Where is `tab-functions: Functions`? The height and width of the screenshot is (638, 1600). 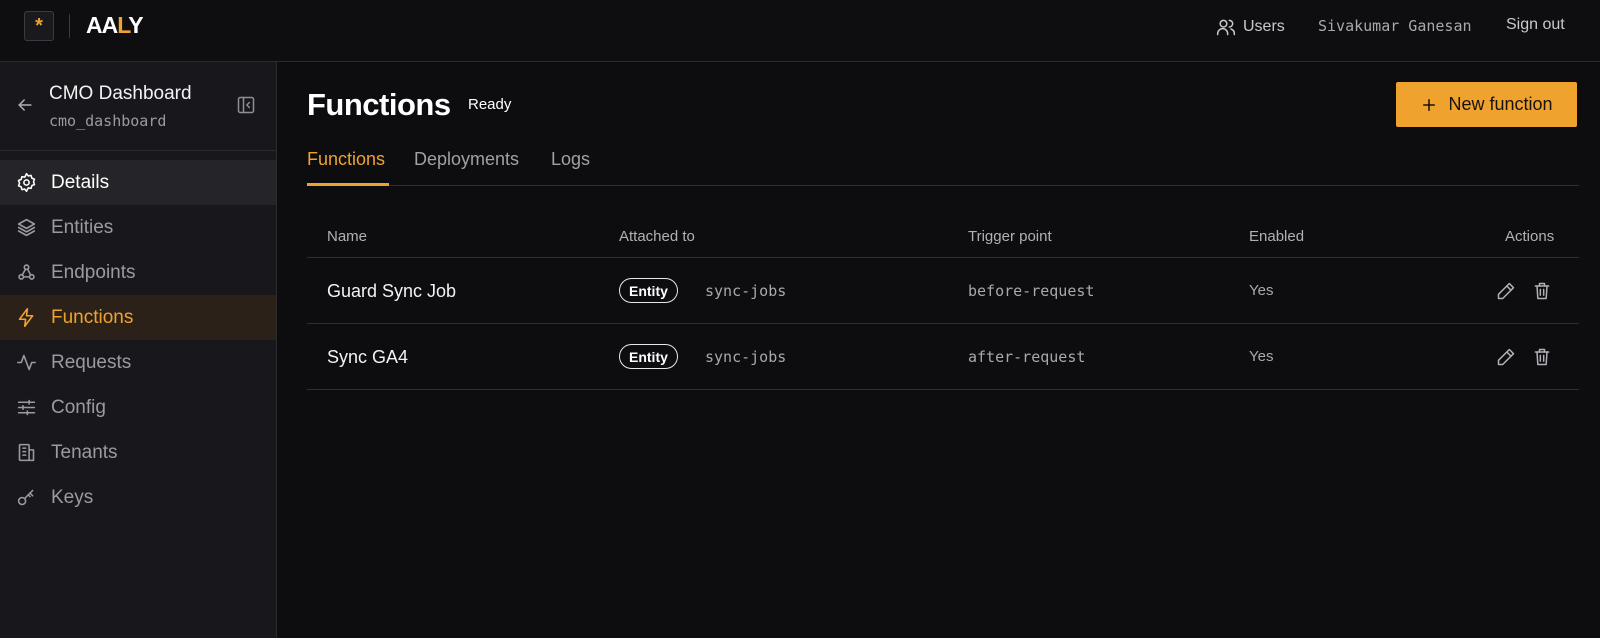
tab-functions: Functions is located at coordinates (346, 159).